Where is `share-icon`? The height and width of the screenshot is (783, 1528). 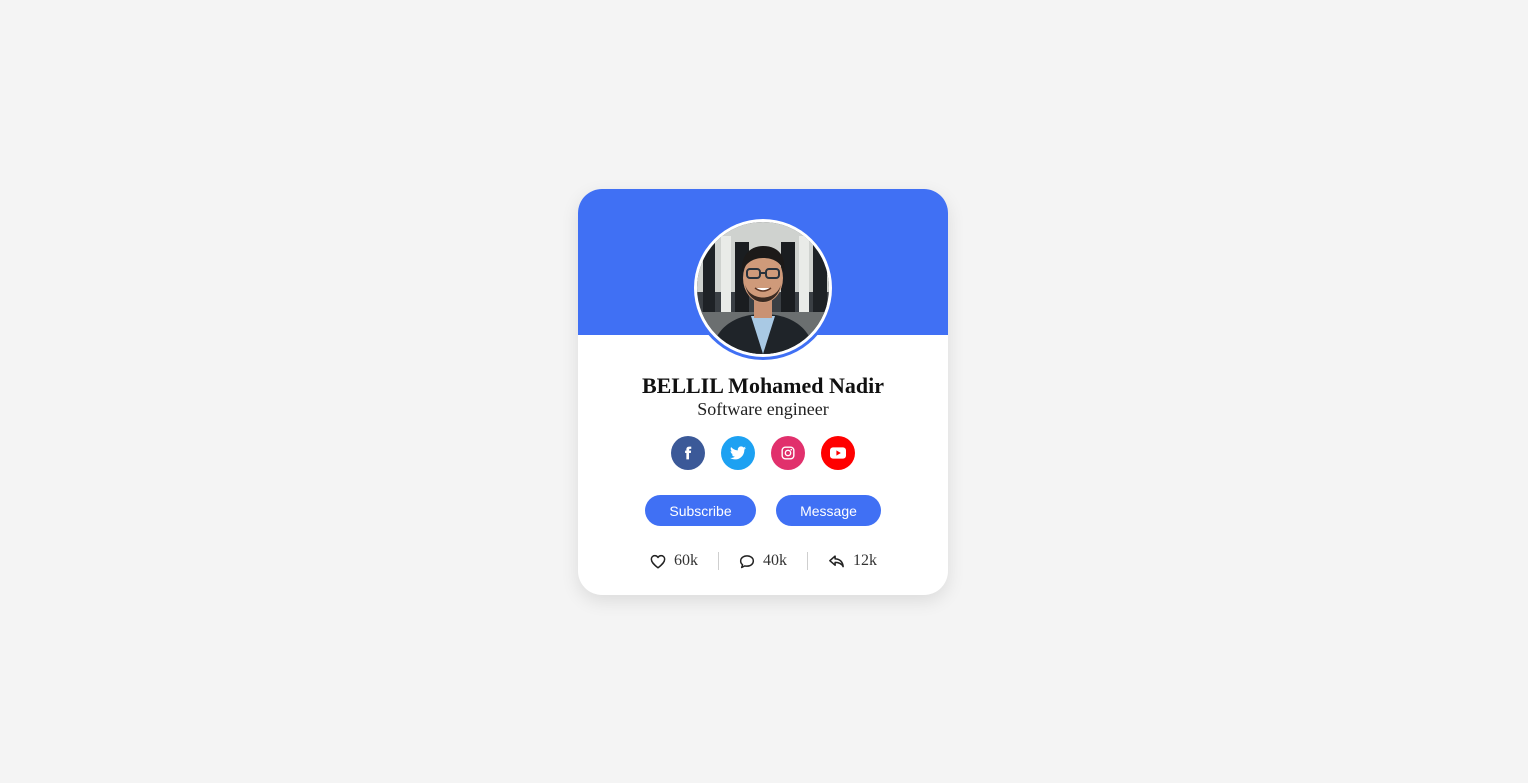
share-icon is located at coordinates (836, 561).